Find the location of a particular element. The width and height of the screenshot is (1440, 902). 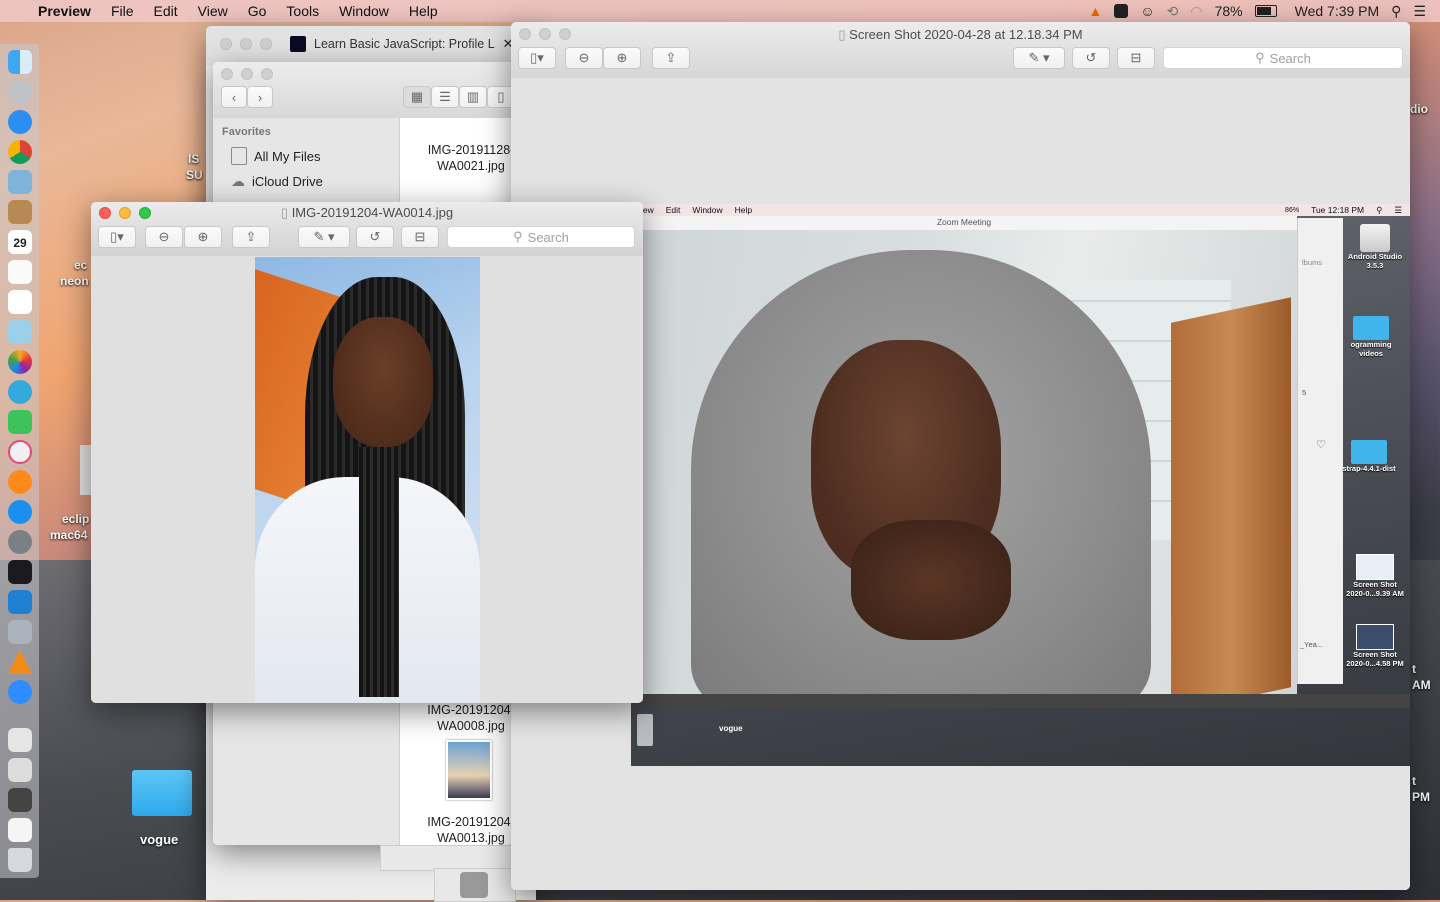

android-studio-label: Android Studio 3.5.3 is located at coordinates (1375, 261).